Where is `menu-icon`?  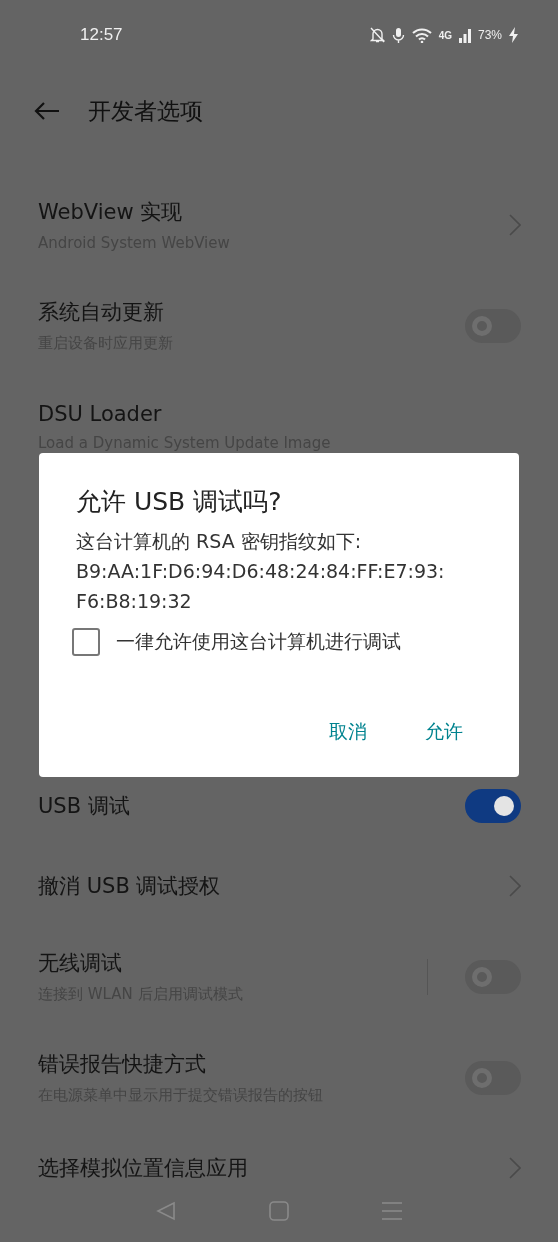 menu-icon is located at coordinates (391, 1211).